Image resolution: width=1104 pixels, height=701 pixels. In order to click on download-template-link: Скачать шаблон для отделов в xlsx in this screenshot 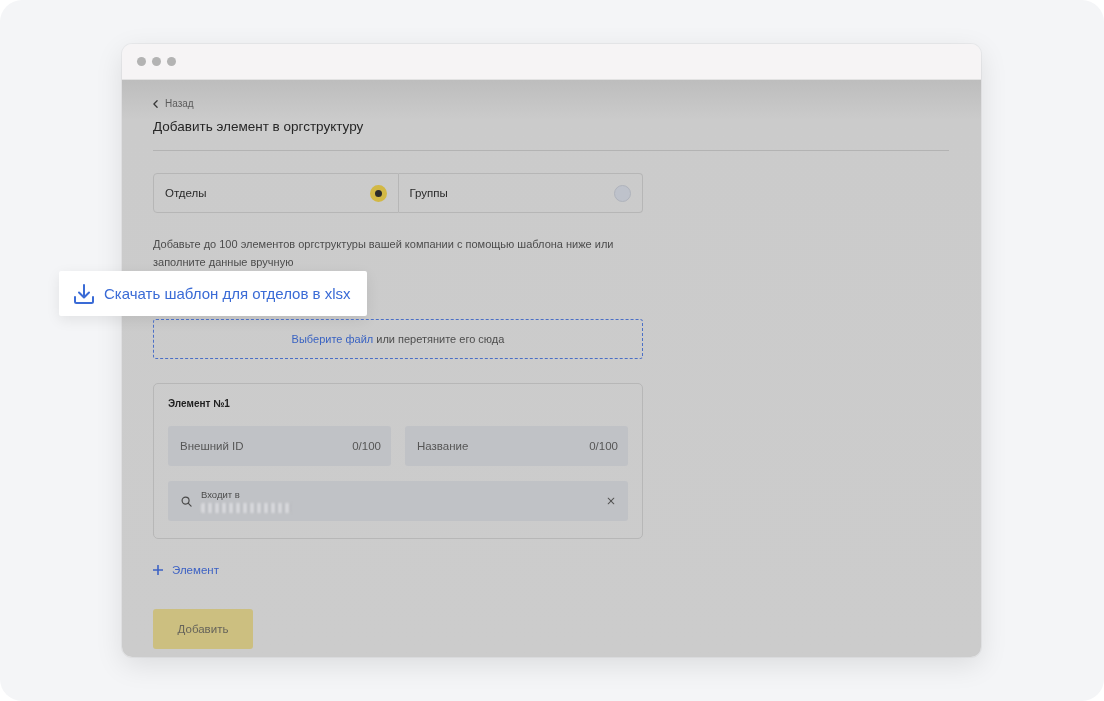, I will do `click(213, 293)`.